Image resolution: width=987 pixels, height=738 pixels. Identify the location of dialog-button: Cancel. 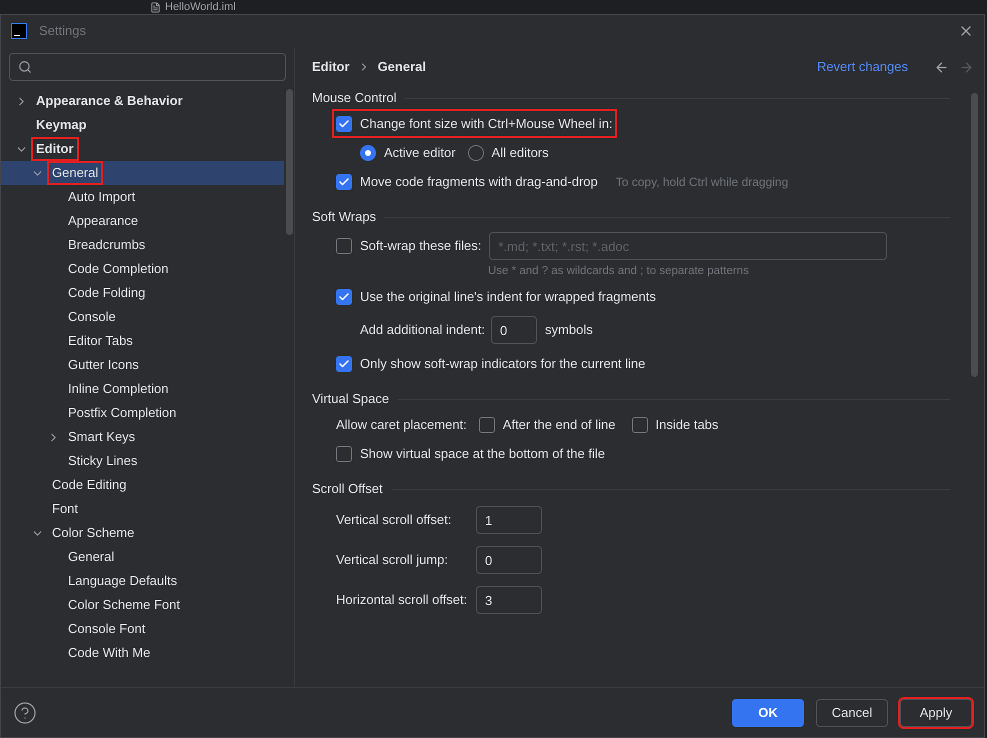
(852, 712).